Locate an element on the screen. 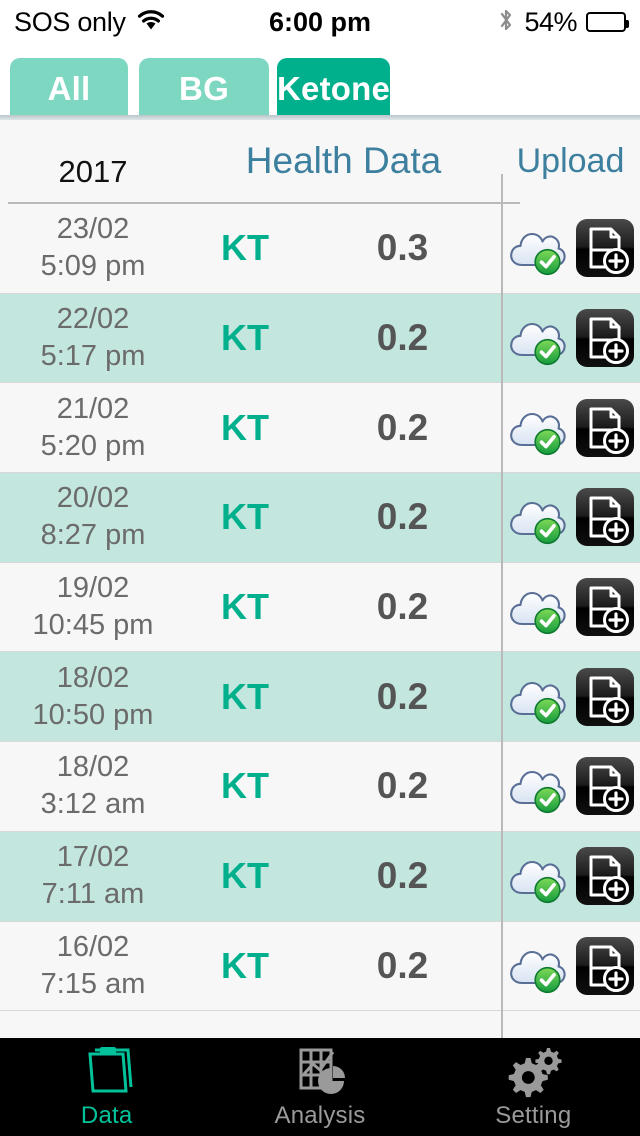 The image size is (640, 1136). tab-ketone: Ketone is located at coordinates (333, 89).